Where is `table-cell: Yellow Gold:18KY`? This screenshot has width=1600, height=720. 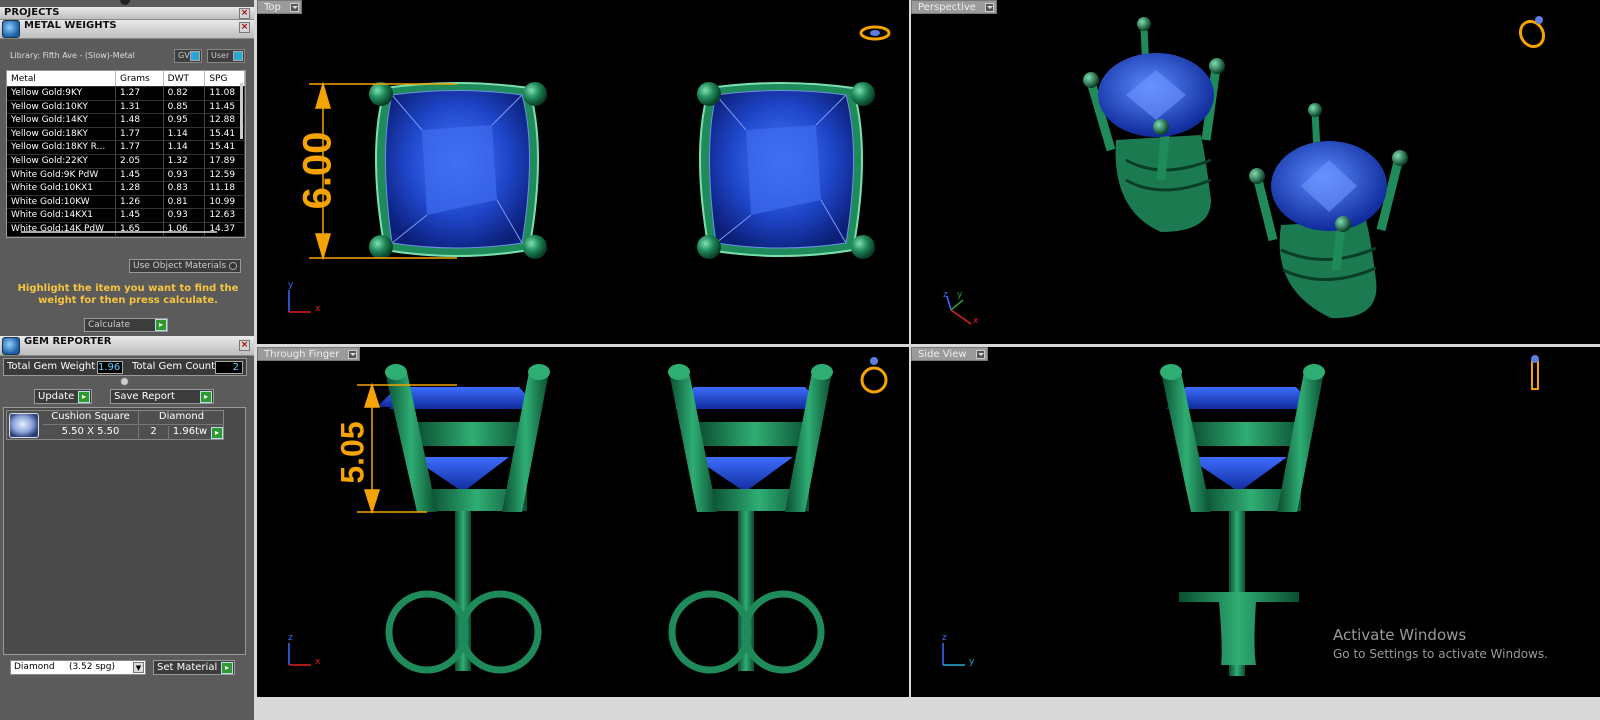 table-cell: Yellow Gold:18KY is located at coordinates (62, 134).